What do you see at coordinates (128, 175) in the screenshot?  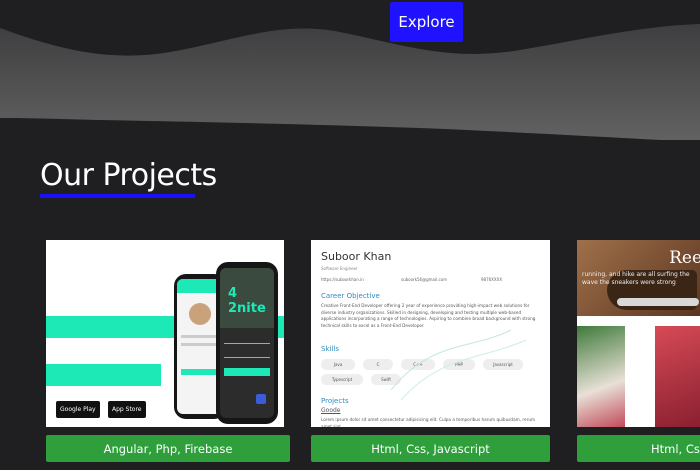 I see `section-title: Our Projects` at bounding box center [128, 175].